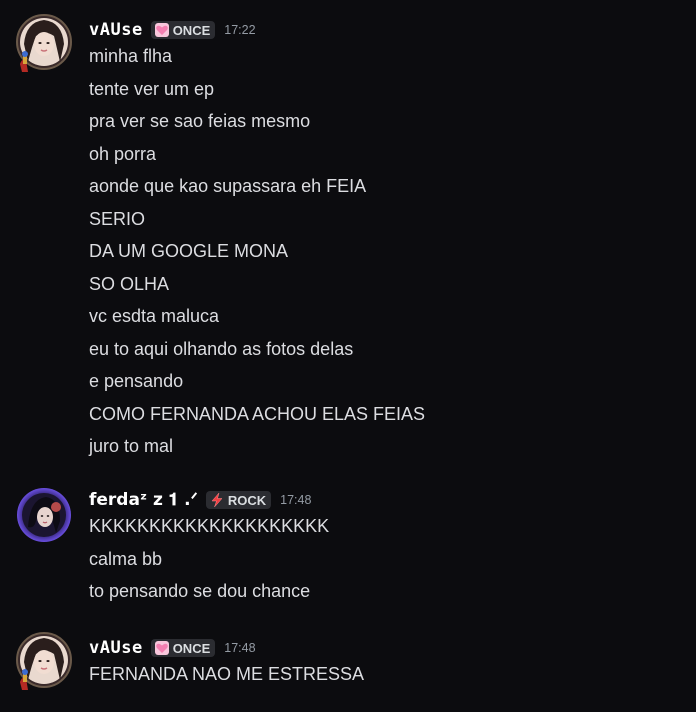 This screenshot has width=696, height=712. I want to click on message-line: oh porra, so click(123, 154).